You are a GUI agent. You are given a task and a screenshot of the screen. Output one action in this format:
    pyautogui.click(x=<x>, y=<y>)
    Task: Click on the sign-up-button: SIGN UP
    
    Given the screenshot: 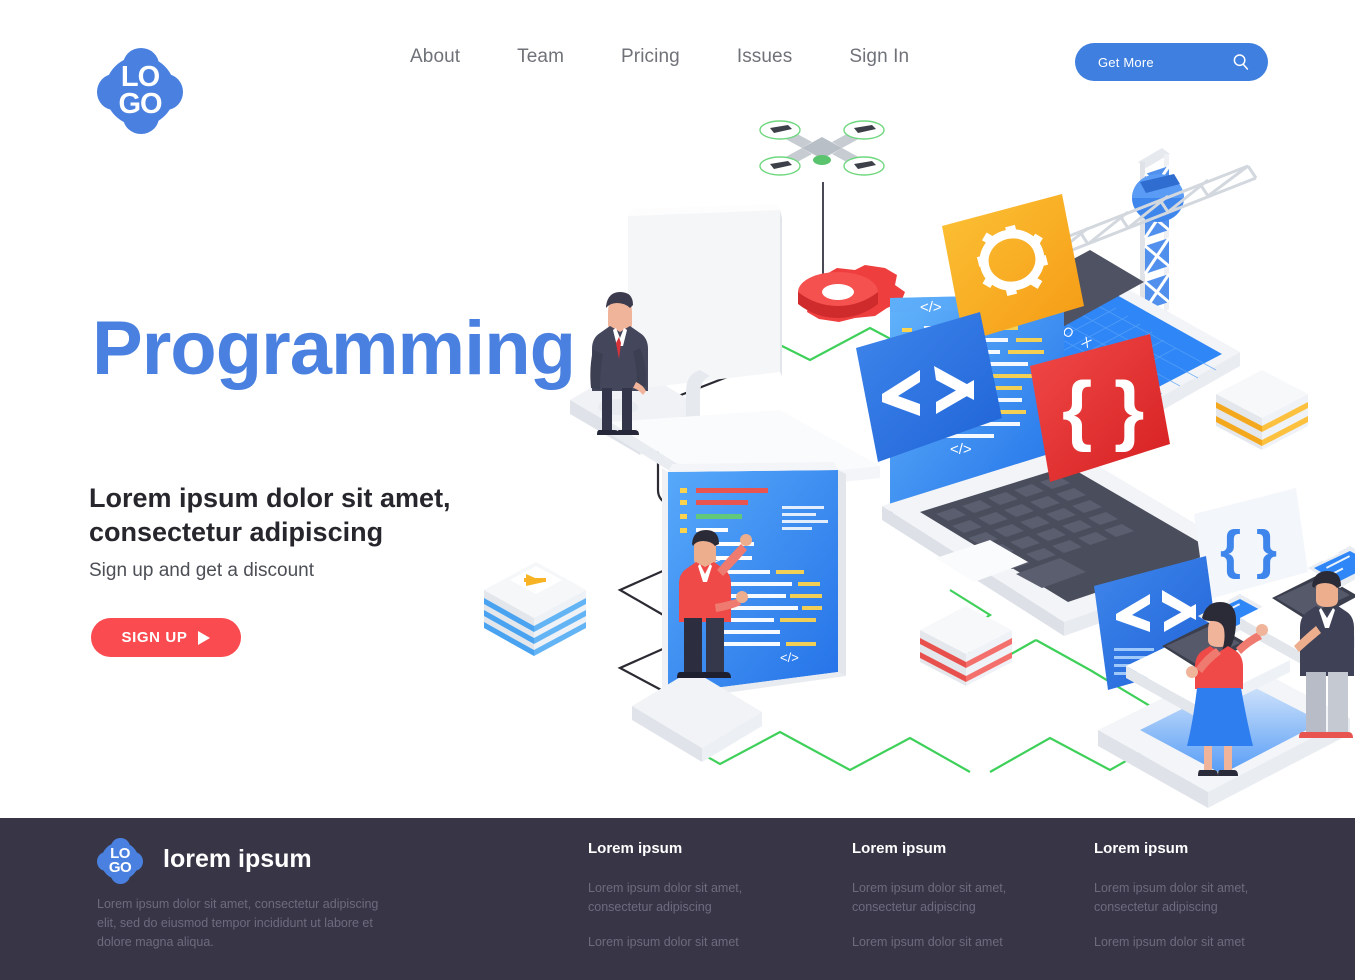 What is the action you would take?
    pyautogui.click(x=166, y=637)
    